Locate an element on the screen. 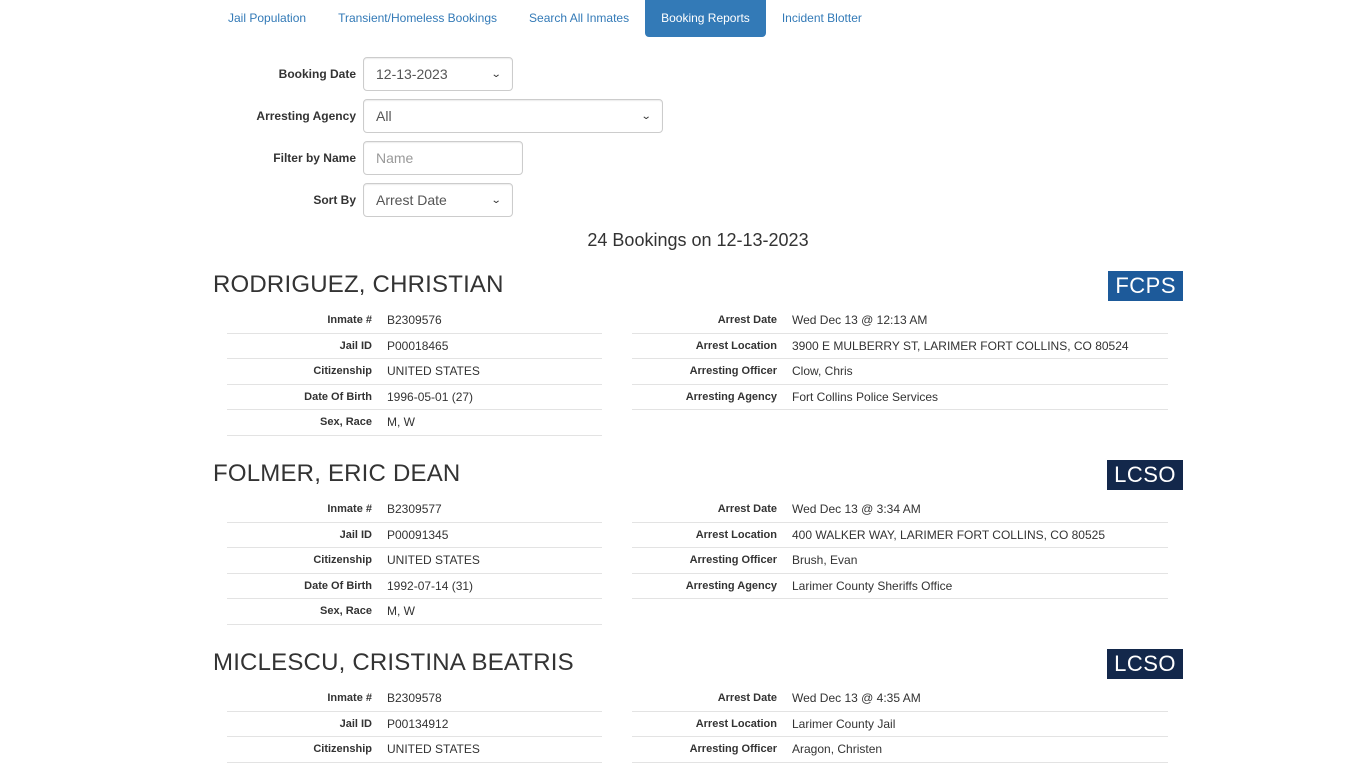 The height and width of the screenshot is (768, 1366). info-key: Sex, Race is located at coordinates (346, 611).